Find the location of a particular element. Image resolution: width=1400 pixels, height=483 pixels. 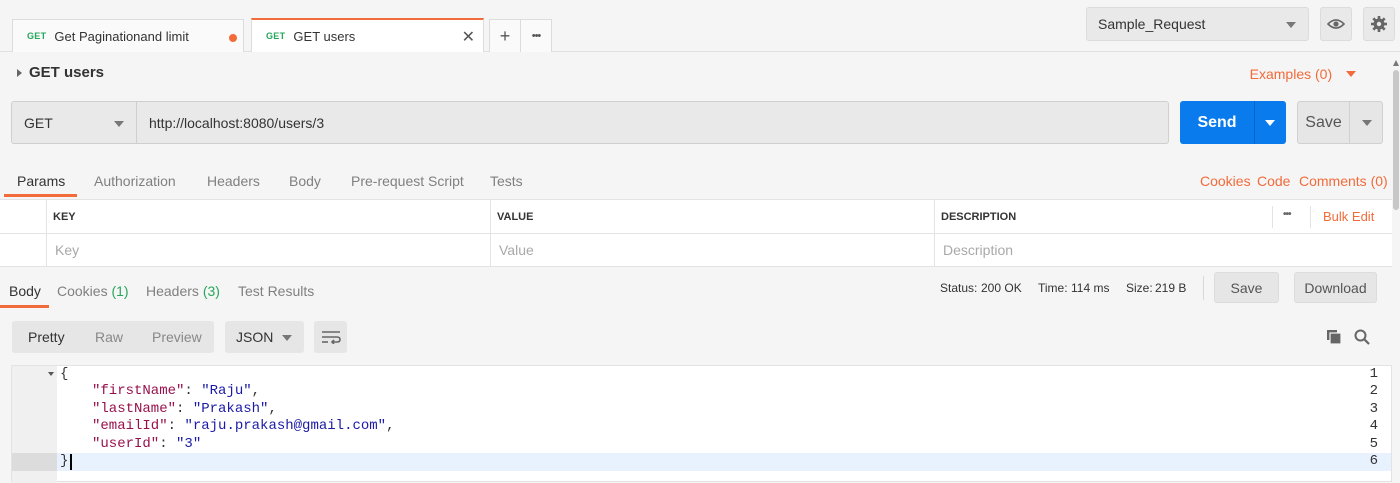

code-line: "emailId": "raju.prakash@gmail.com", is located at coordinates (243, 426).